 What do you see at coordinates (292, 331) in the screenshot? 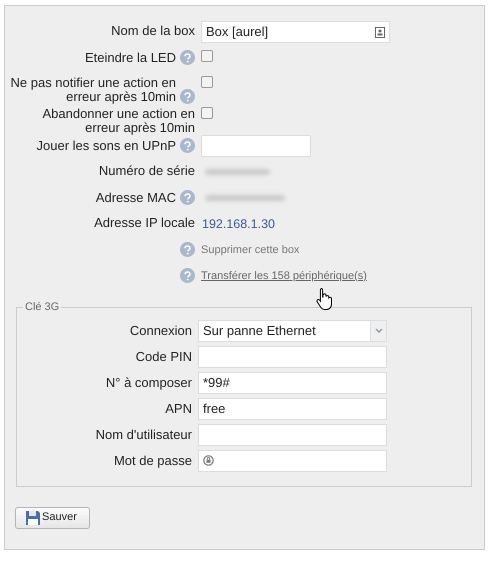
I see `dropdown: Sur panne Ethernet` at bounding box center [292, 331].